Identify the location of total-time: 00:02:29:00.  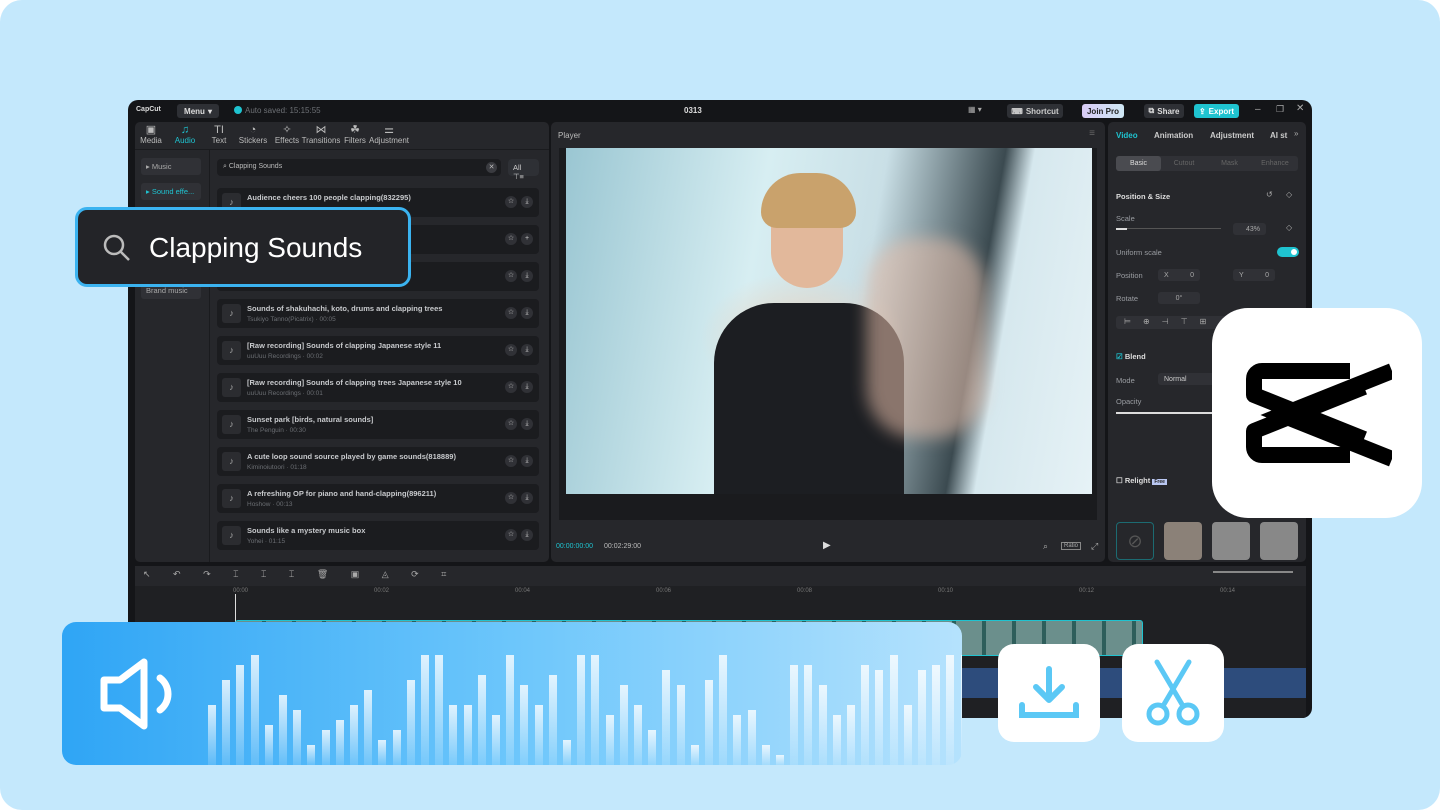
(622, 546).